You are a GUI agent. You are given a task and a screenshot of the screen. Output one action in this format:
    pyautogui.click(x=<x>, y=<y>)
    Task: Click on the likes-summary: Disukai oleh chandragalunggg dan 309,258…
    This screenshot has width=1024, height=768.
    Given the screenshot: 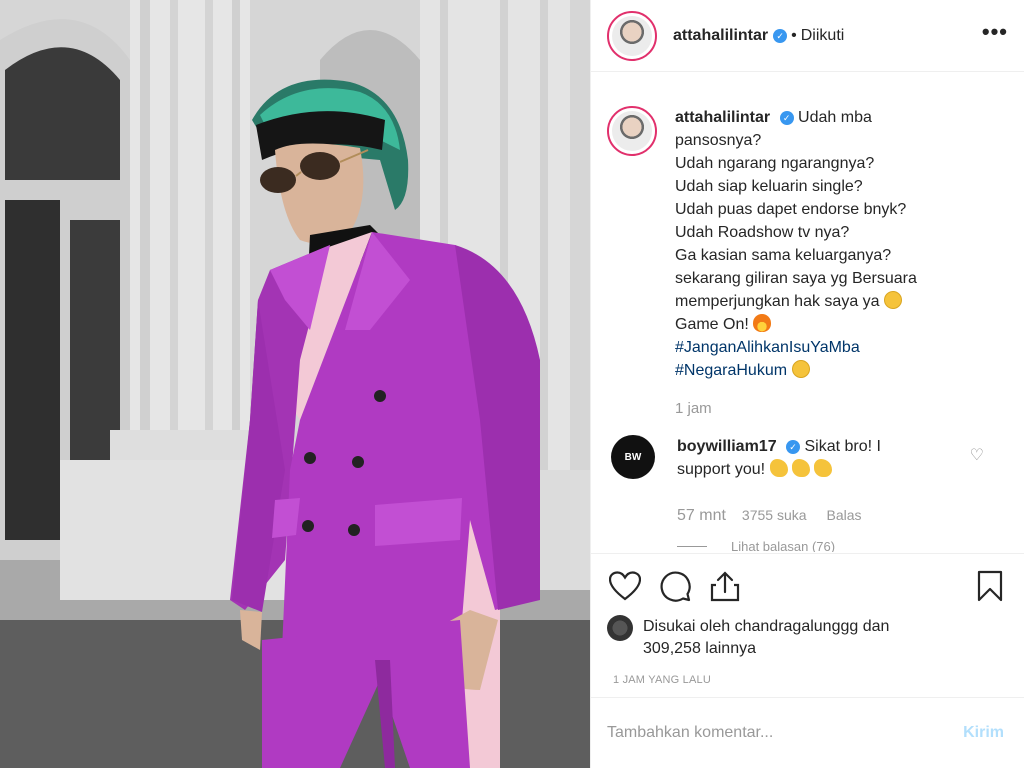 What is the action you would take?
    pyautogui.click(x=807, y=637)
    